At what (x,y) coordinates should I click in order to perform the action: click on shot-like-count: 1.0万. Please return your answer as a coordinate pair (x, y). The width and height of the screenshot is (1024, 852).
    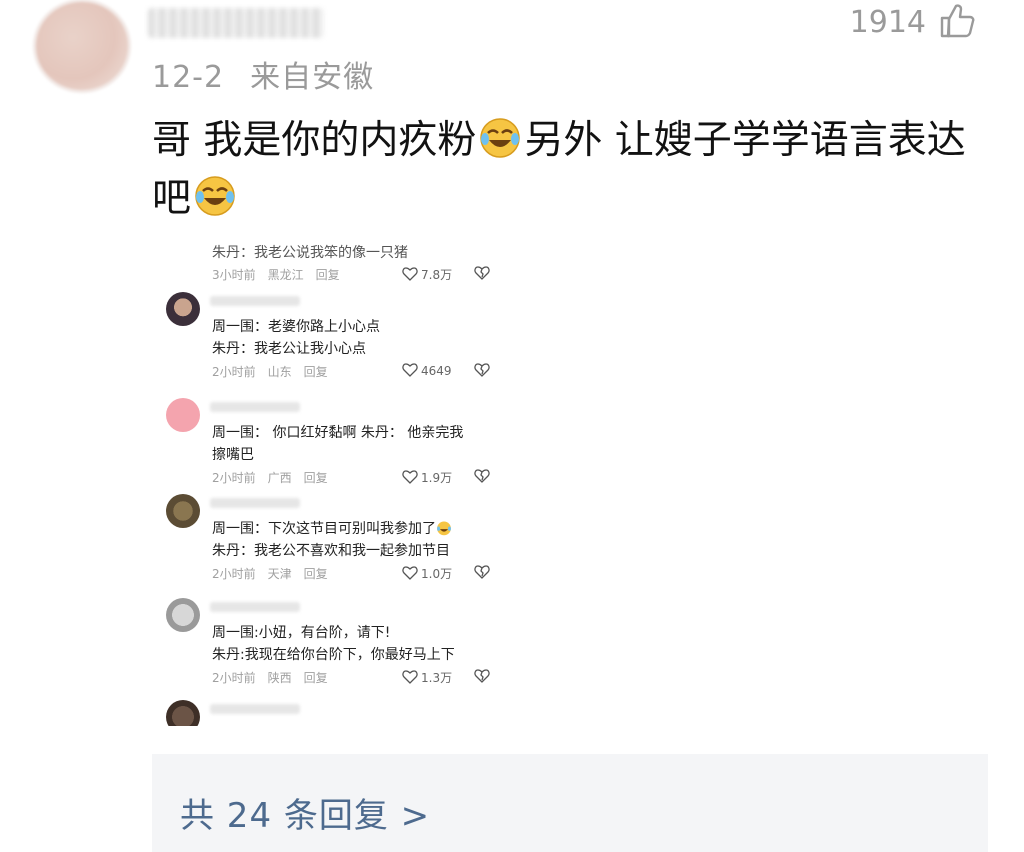
    Looking at the image, I should click on (437, 574).